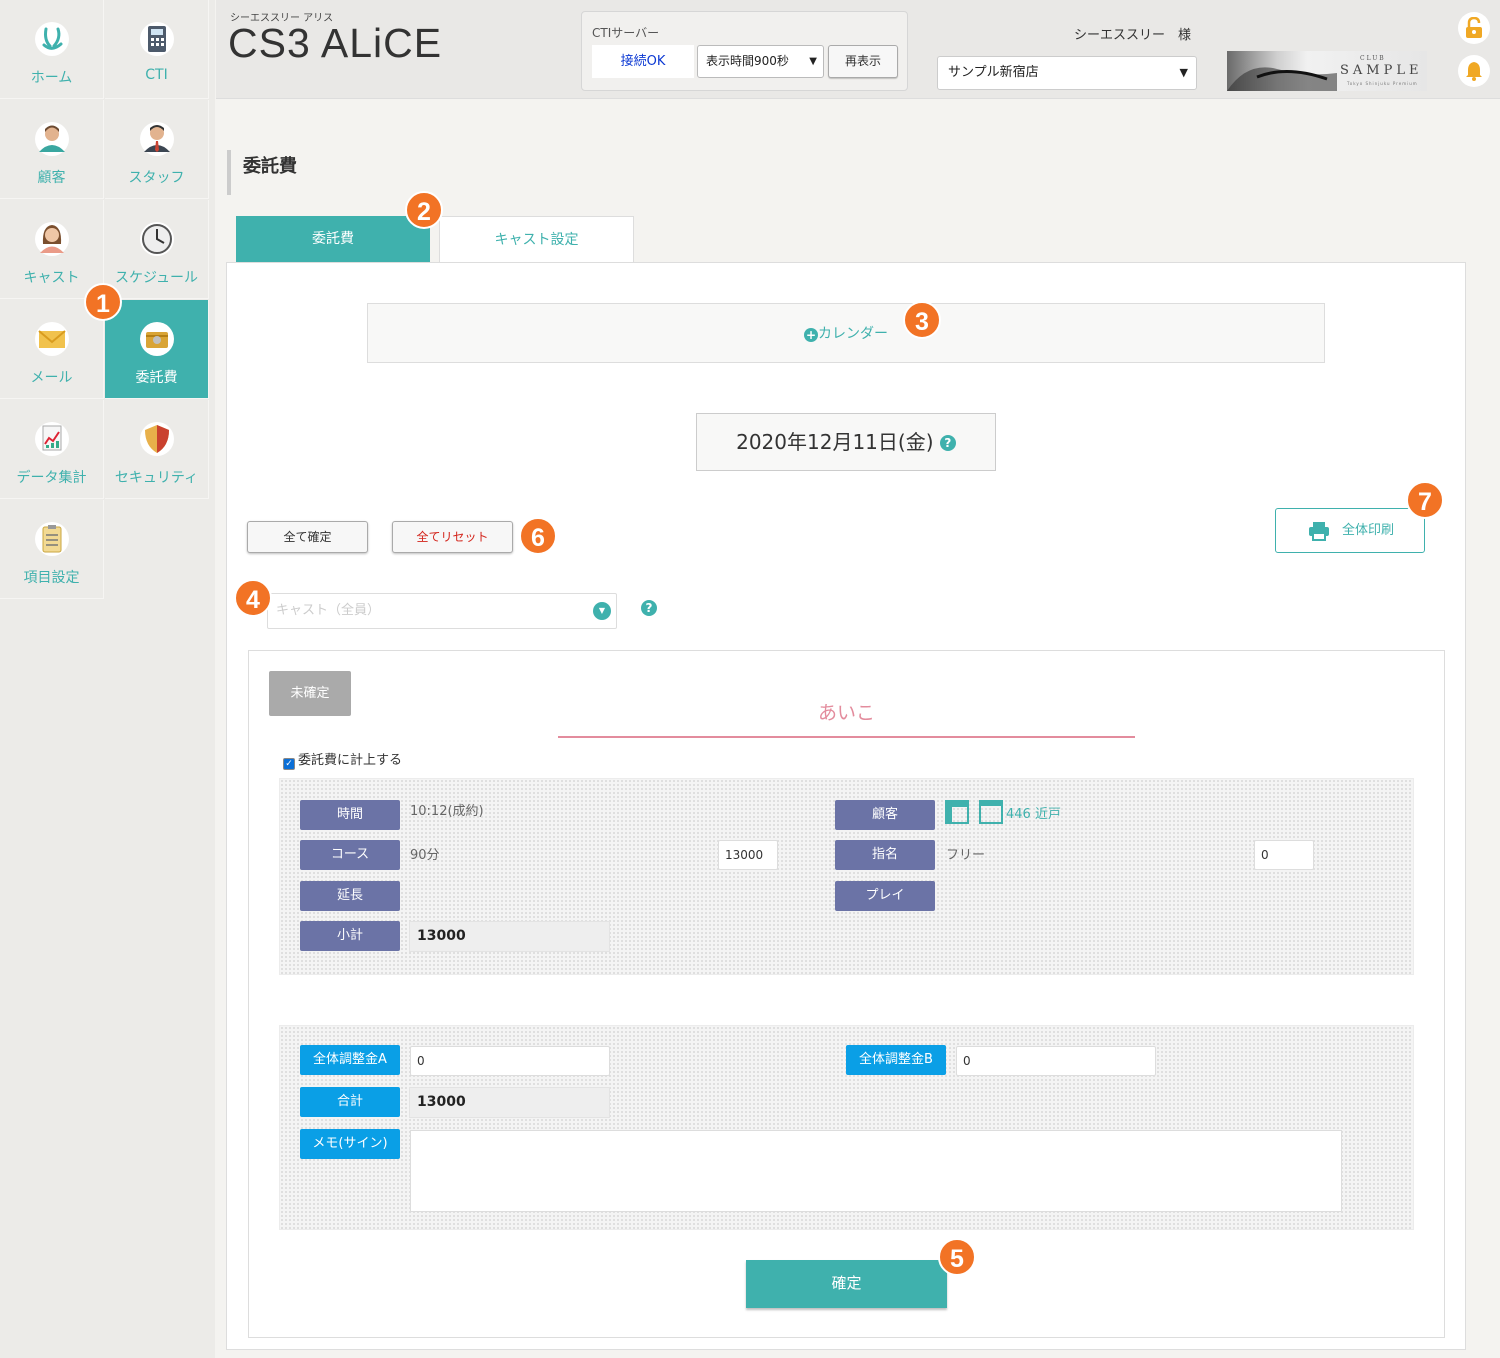 The image size is (1500, 1358). What do you see at coordinates (509, 1102) in the screenshot?
I see `total-value: 13000` at bounding box center [509, 1102].